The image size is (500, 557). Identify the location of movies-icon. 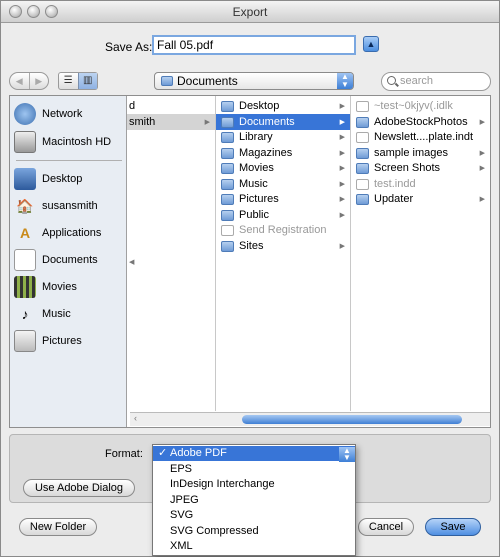
(25, 287).